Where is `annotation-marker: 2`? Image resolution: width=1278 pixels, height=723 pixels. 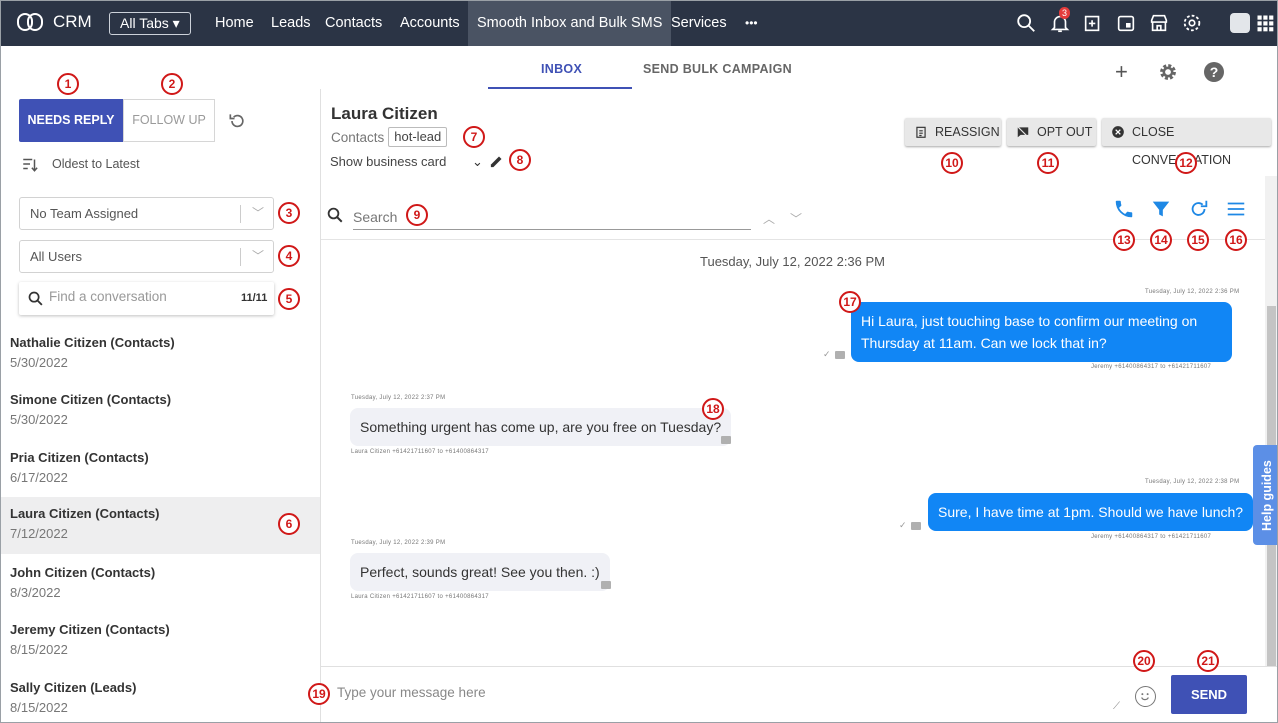
annotation-marker: 2 is located at coordinates (172, 84).